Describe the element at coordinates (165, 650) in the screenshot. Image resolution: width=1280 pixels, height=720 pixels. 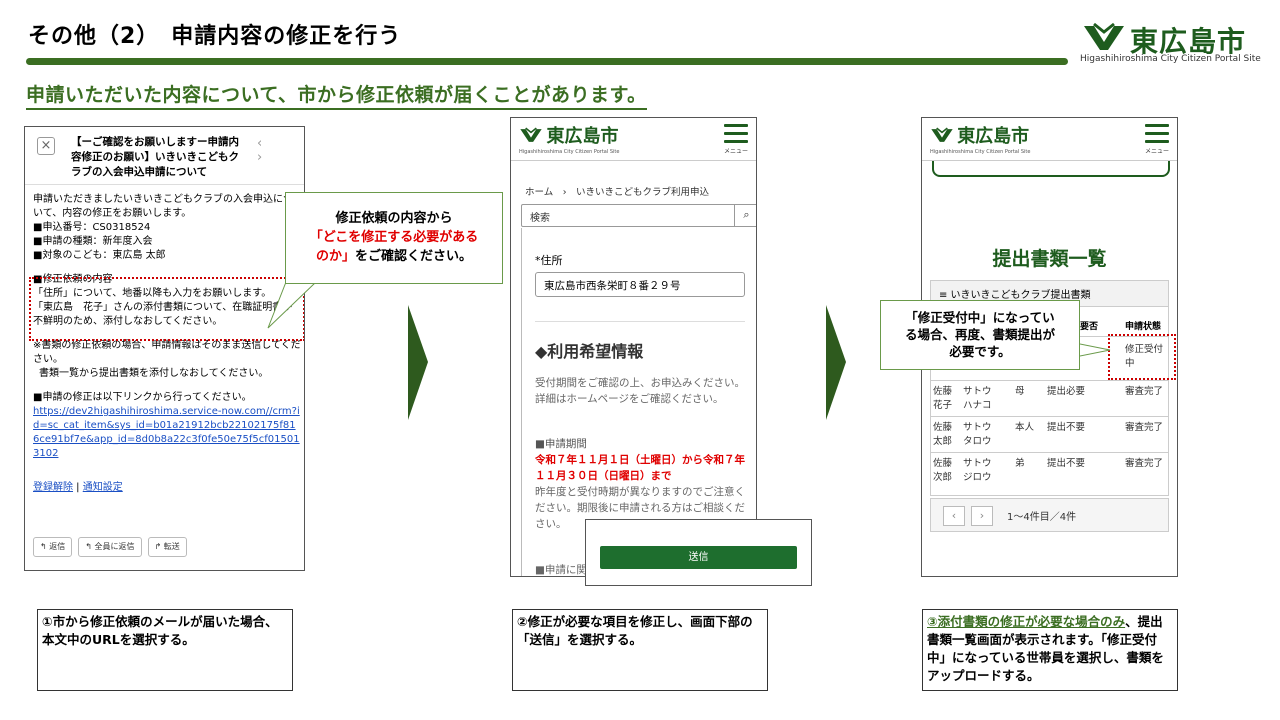
I see `caption-step-1: ①市から修正依頼のメールが届いた場合、本文中のURLを選択する。` at that location.